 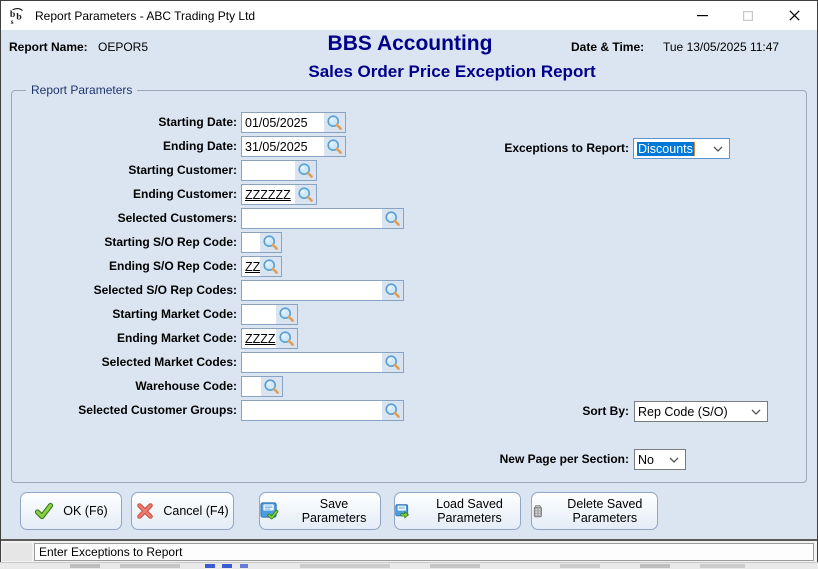 What do you see at coordinates (537, 511) in the screenshot?
I see `delete-icon` at bounding box center [537, 511].